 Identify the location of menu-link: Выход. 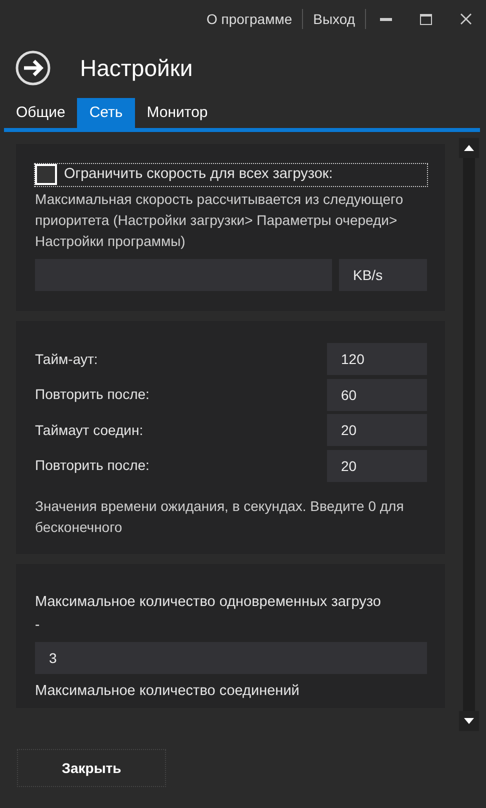
(334, 19).